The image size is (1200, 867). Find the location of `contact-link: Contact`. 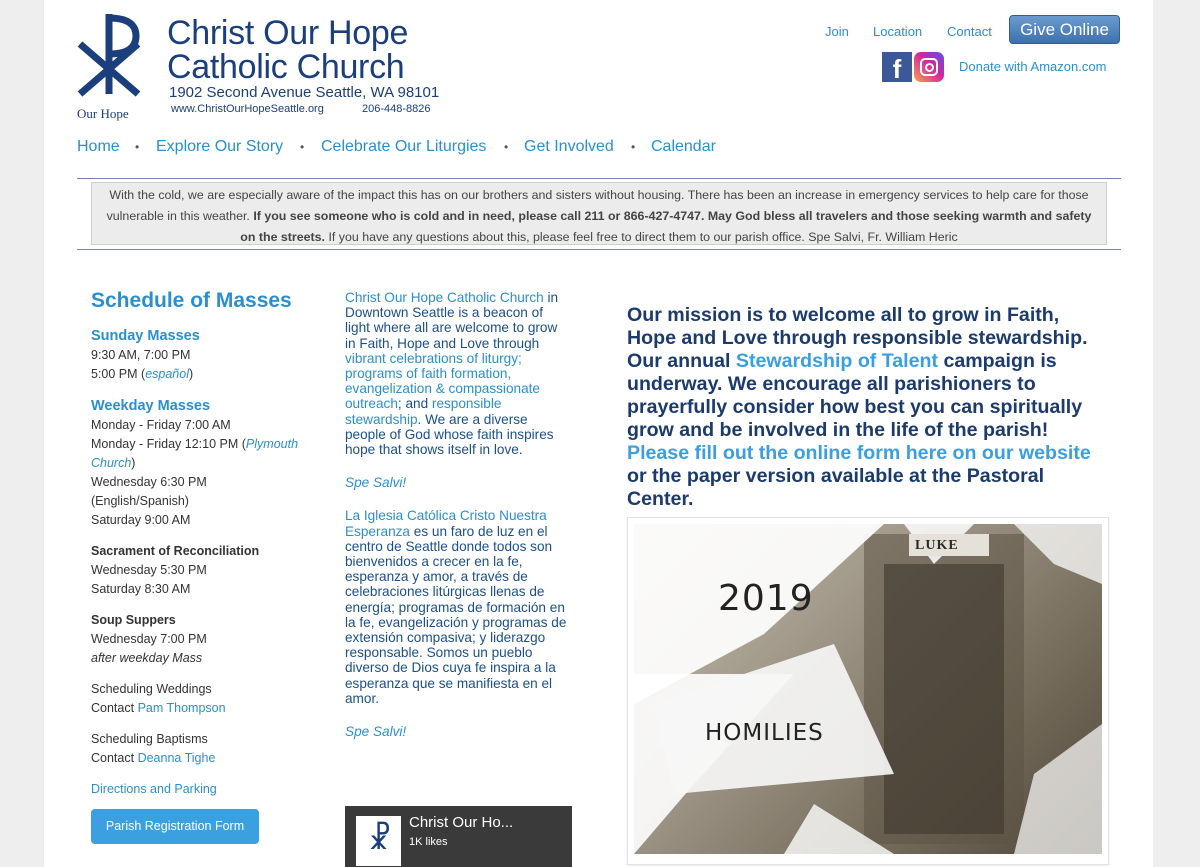

contact-link: Contact is located at coordinates (969, 31).